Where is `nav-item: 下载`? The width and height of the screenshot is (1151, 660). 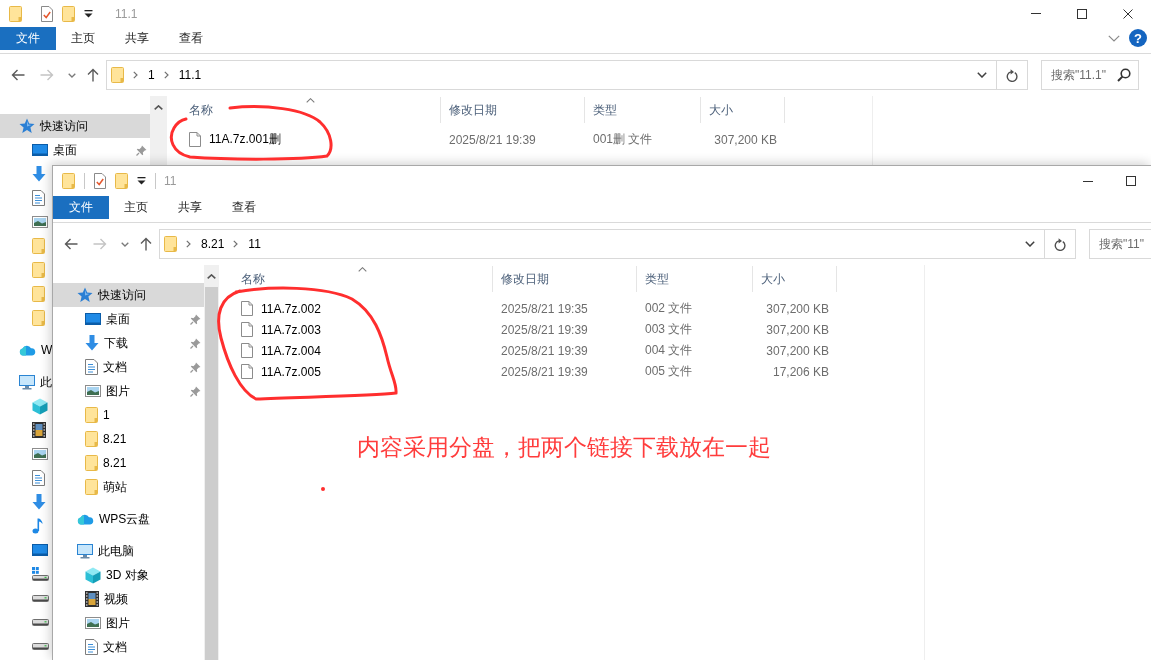 nav-item: 下载 is located at coordinates (144, 343).